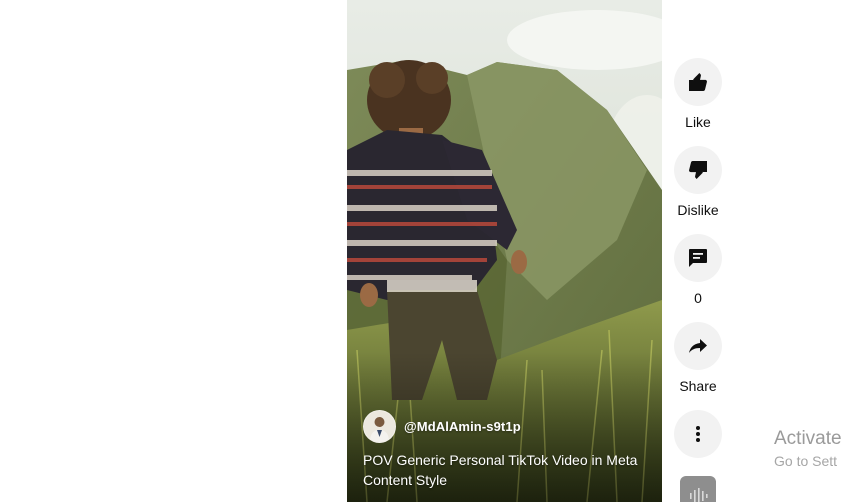 This screenshot has height=502, width=842. What do you see at coordinates (379, 426) in the screenshot?
I see `channel-avatar` at bounding box center [379, 426].